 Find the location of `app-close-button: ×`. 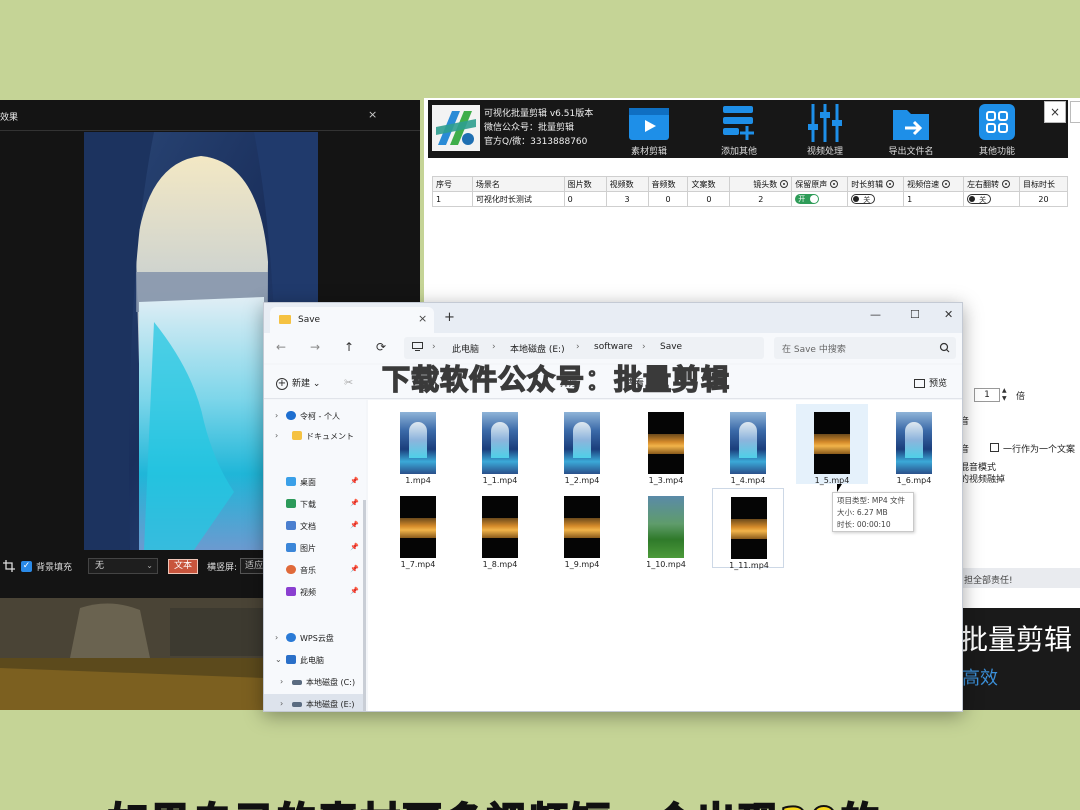

app-close-button: × is located at coordinates (1055, 112).